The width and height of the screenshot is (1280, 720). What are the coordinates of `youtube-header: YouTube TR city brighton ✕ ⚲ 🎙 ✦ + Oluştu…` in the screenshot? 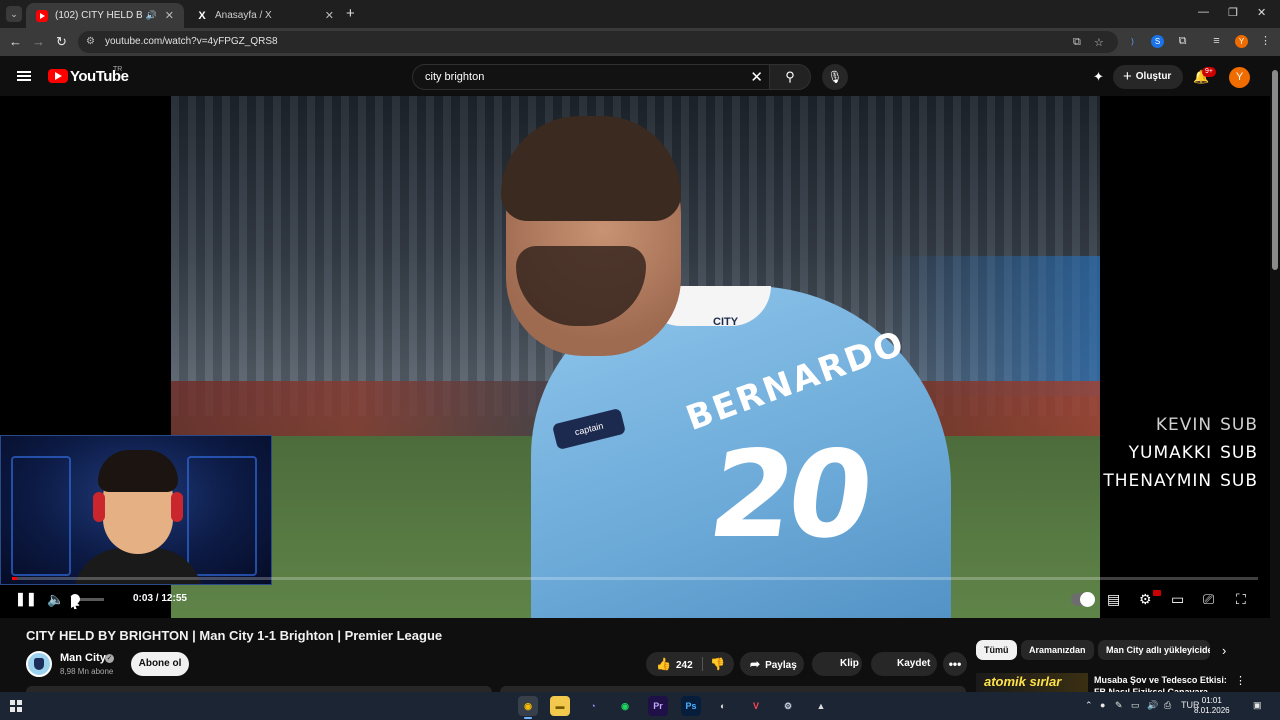 It's located at (640, 76).